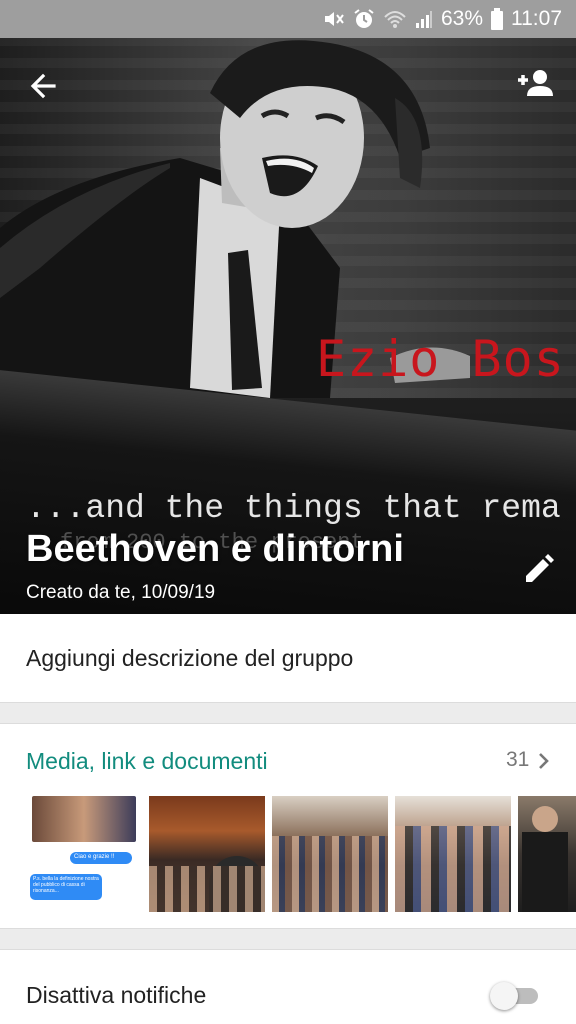 Image resolution: width=576 pixels, height=1024 pixels. What do you see at coordinates (504, 996) in the screenshot?
I see `toggle-knob` at bounding box center [504, 996].